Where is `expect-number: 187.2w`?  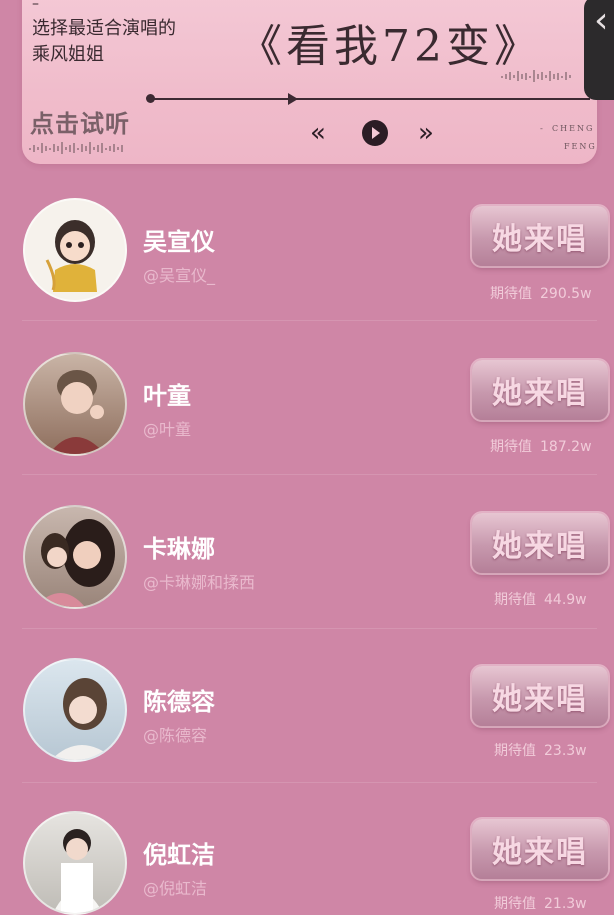
expect-number: 187.2w is located at coordinates (566, 447).